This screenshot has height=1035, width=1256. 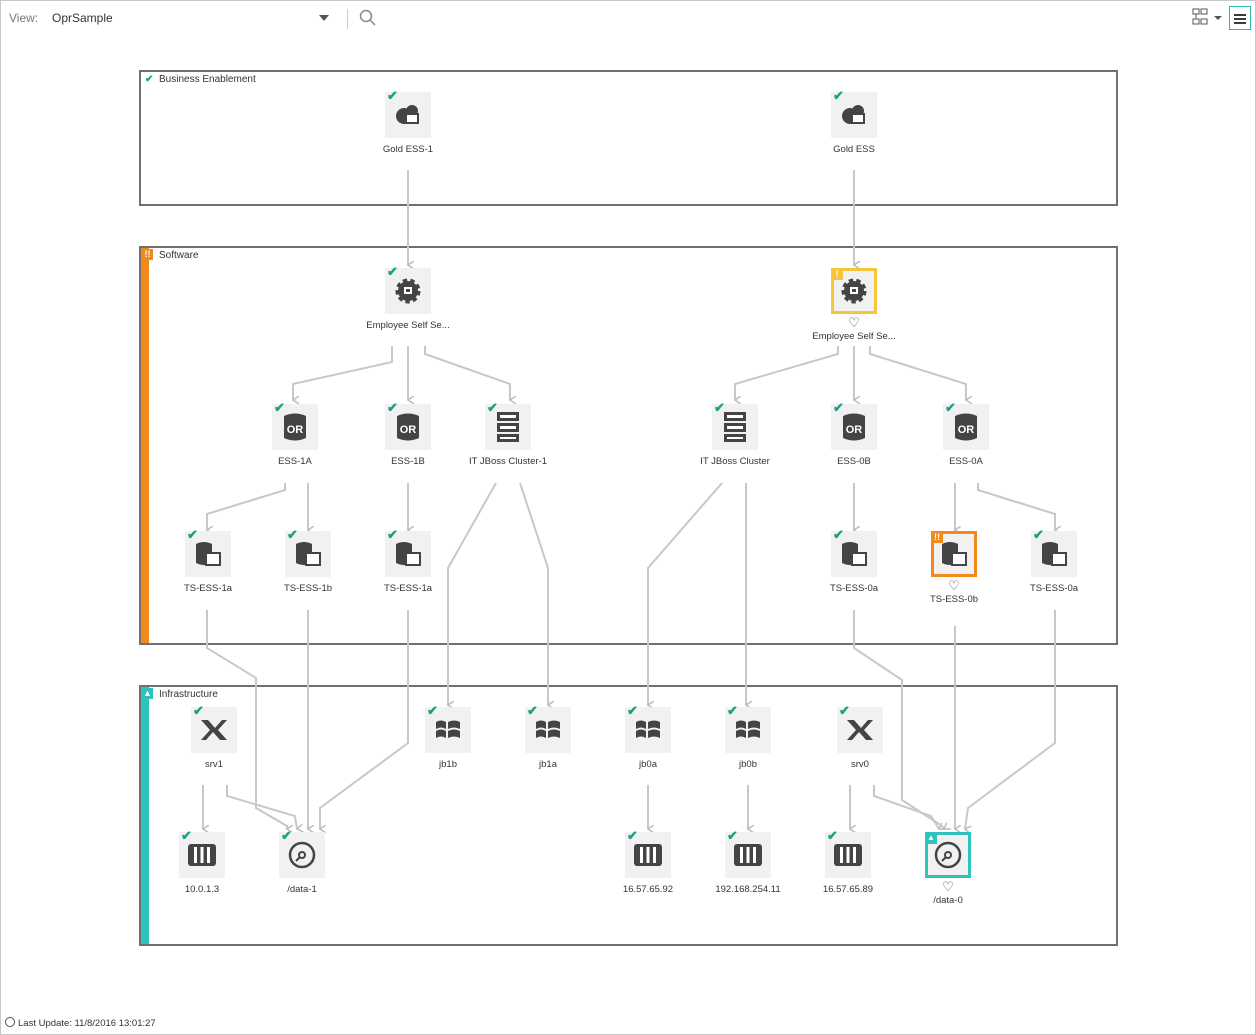 I want to click on node-ts-ess-1b: ✔ TS-ESS-1b, so click(x=308, y=560).